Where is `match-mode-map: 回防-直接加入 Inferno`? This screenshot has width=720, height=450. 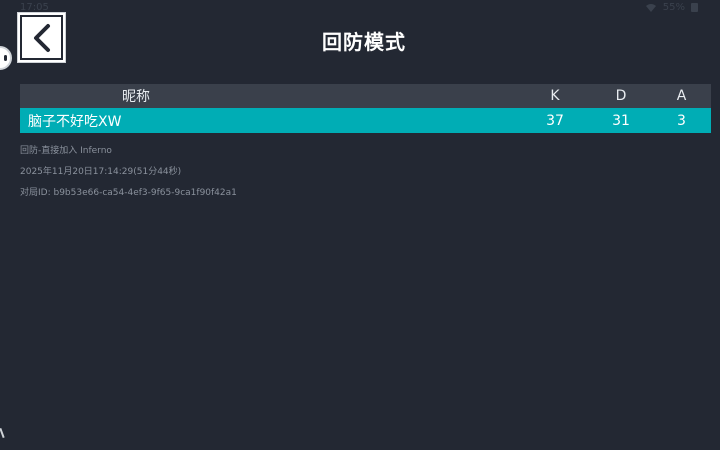
match-mode-map: 回防-直接加入 Inferno is located at coordinates (66, 151).